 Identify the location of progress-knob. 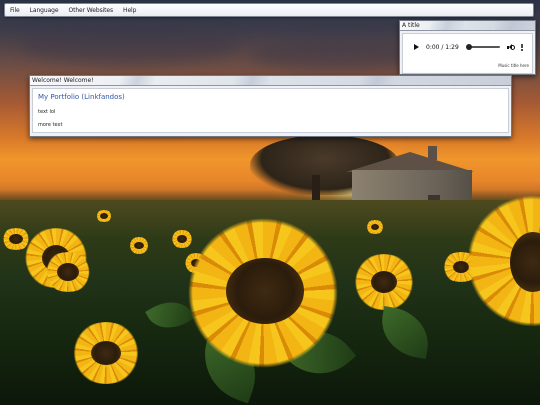
(468, 47).